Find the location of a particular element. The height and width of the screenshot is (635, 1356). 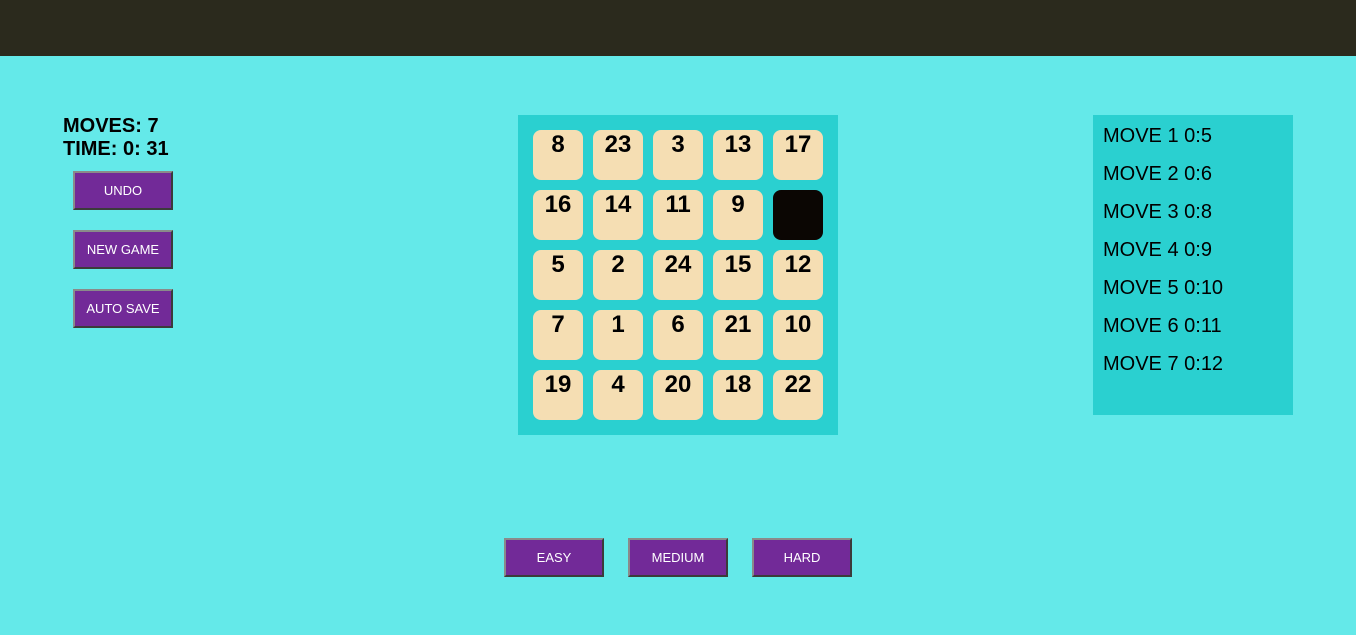

game-stats: MOVES: 7 TIME: 0: 31 is located at coordinates (116, 138).